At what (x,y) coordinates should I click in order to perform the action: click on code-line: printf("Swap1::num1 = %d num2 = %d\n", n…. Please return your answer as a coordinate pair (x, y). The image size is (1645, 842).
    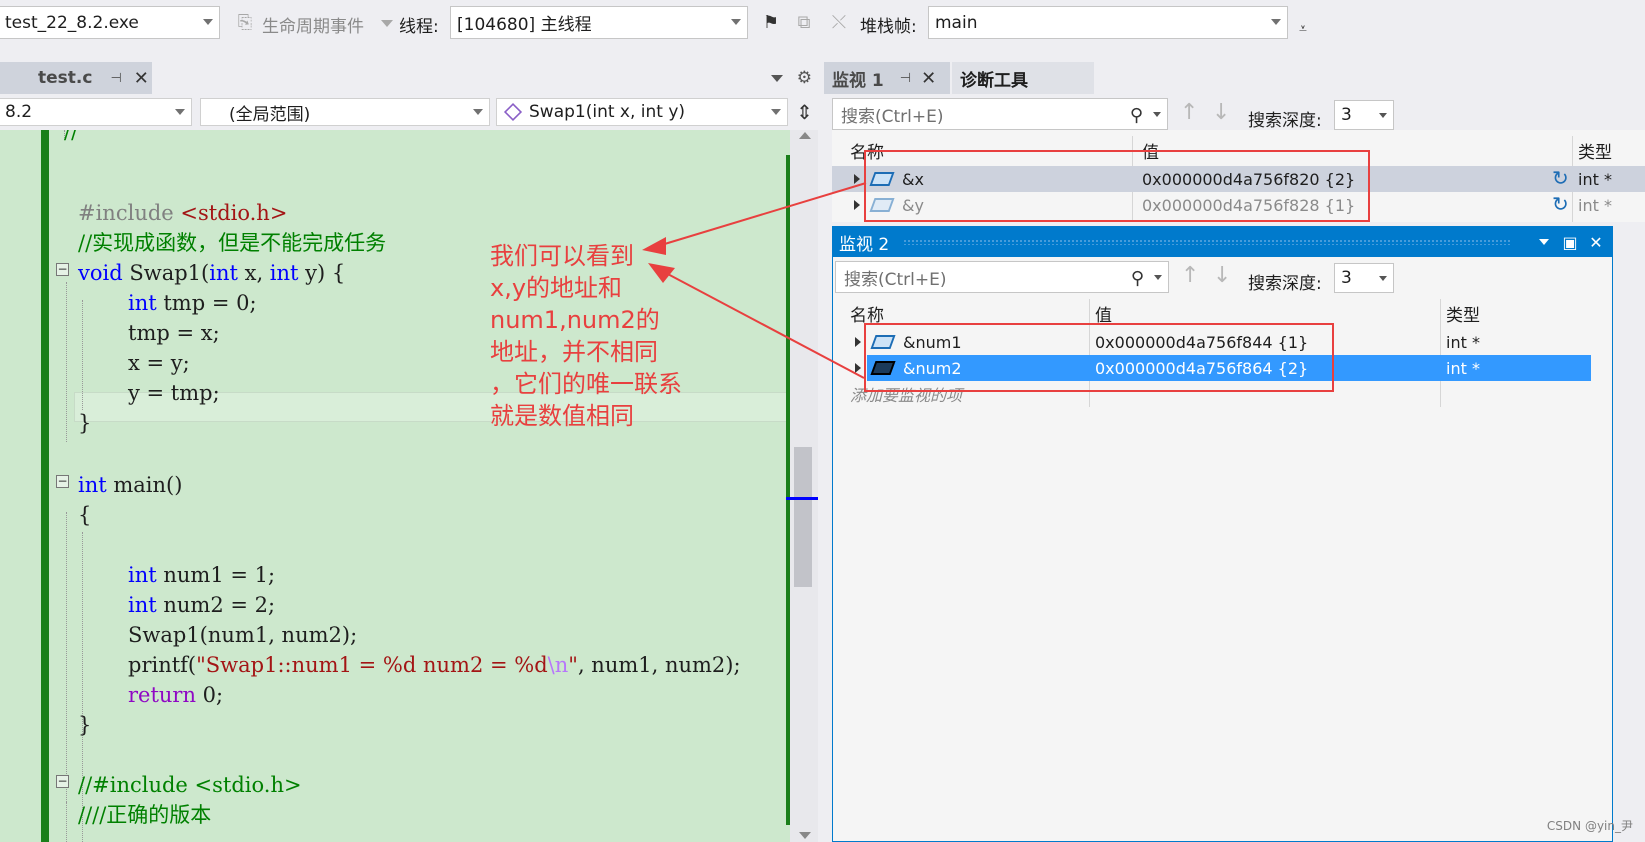
    Looking at the image, I should click on (434, 665).